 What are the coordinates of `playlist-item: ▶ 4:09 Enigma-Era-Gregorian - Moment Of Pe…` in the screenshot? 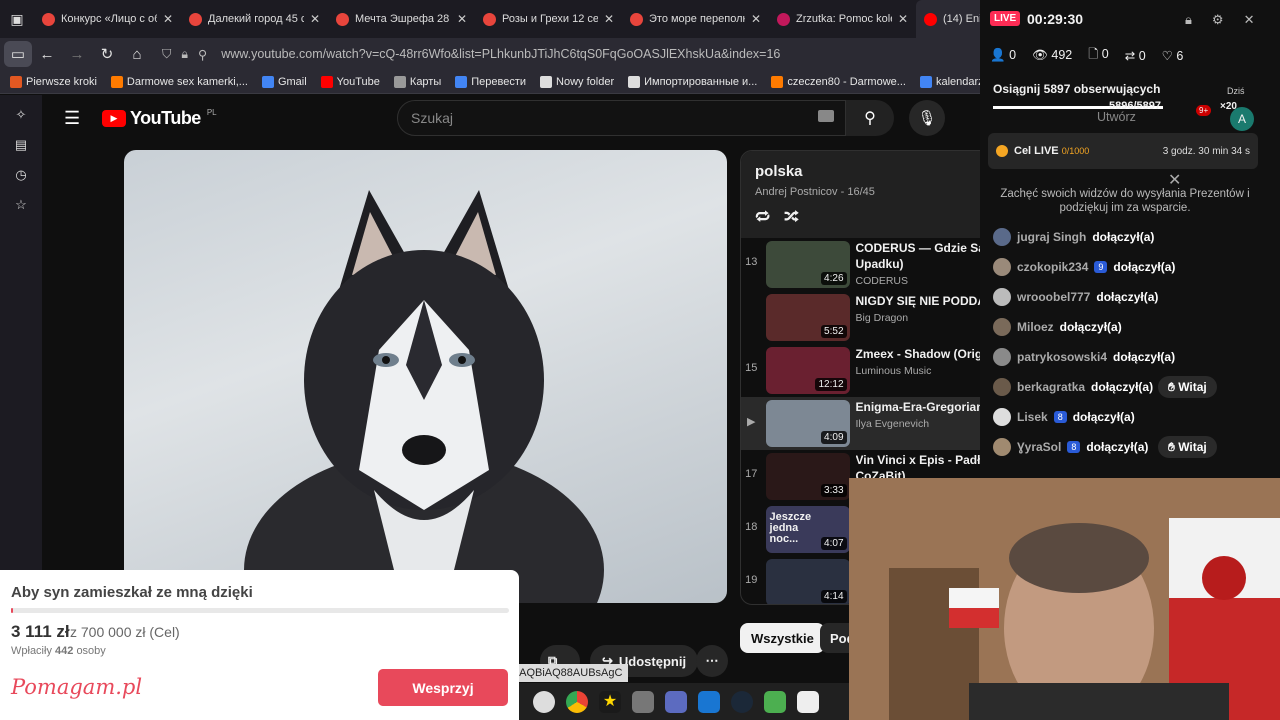 It's located at (862, 423).